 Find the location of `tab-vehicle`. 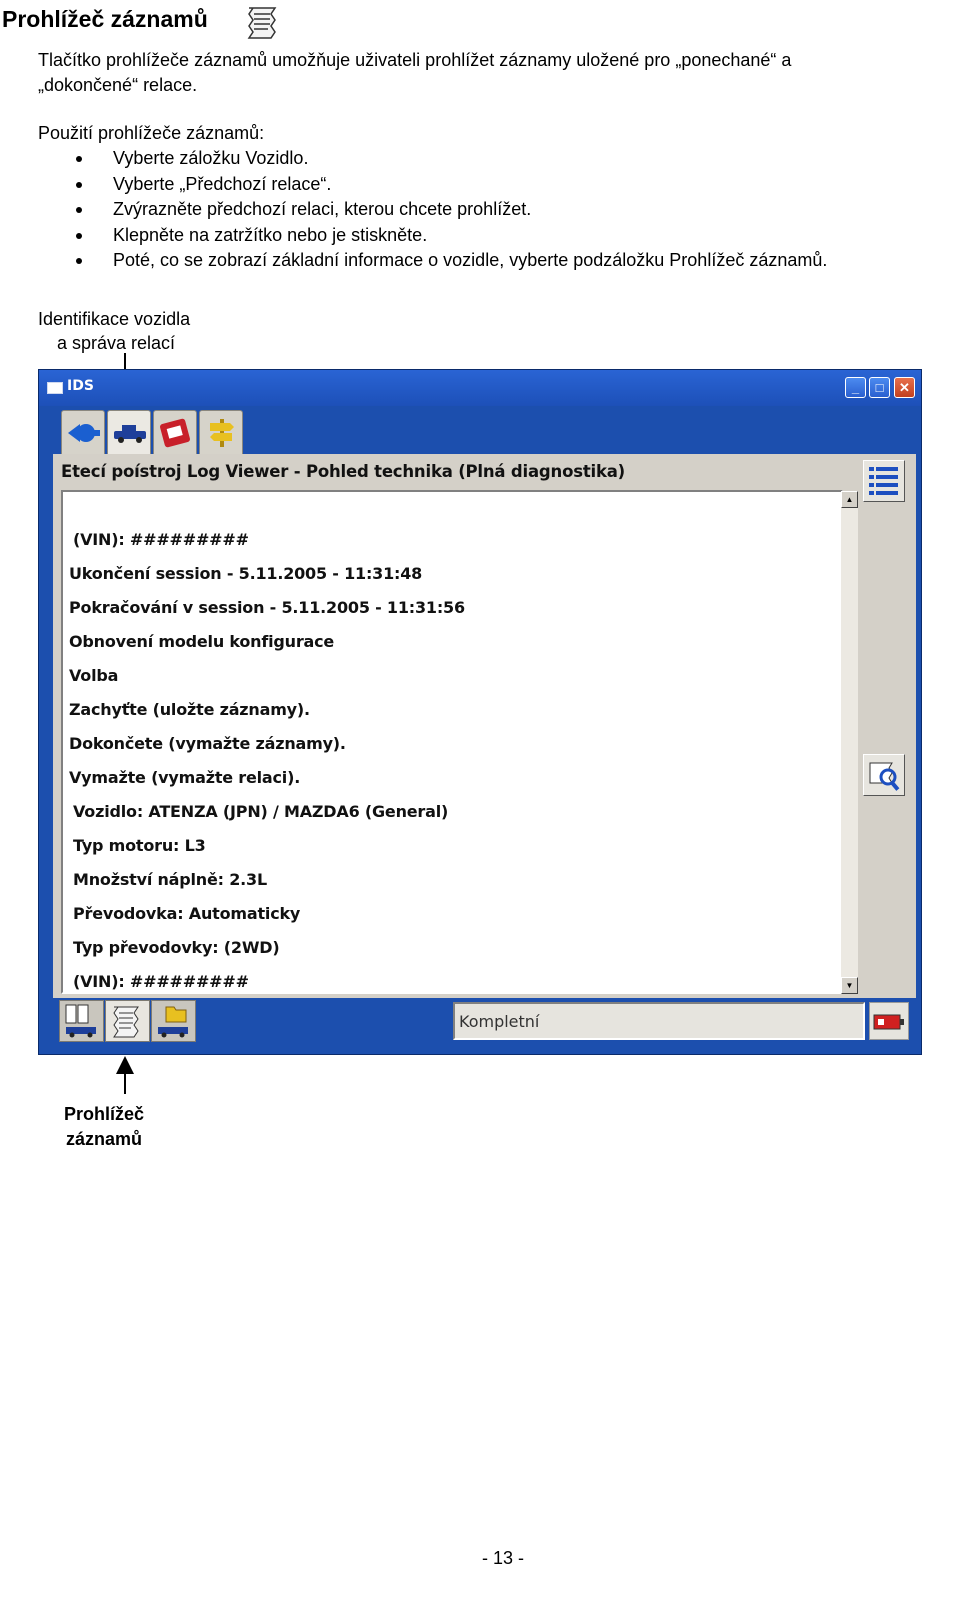

tab-vehicle is located at coordinates (129, 433).